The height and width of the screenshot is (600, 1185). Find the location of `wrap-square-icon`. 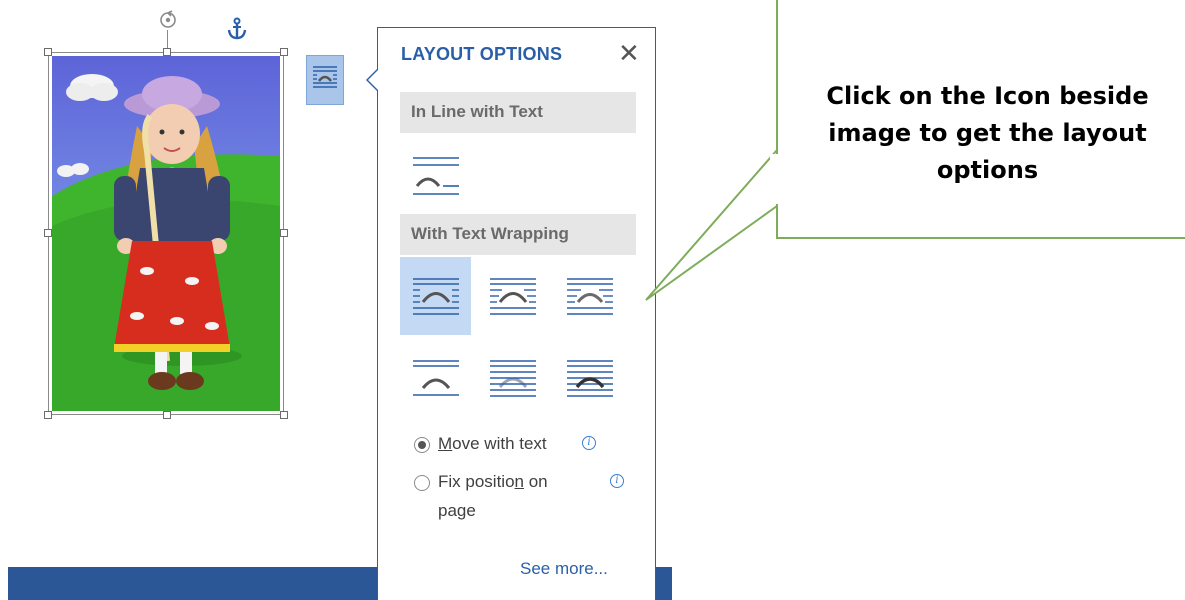

wrap-square-icon is located at coordinates (436, 296).